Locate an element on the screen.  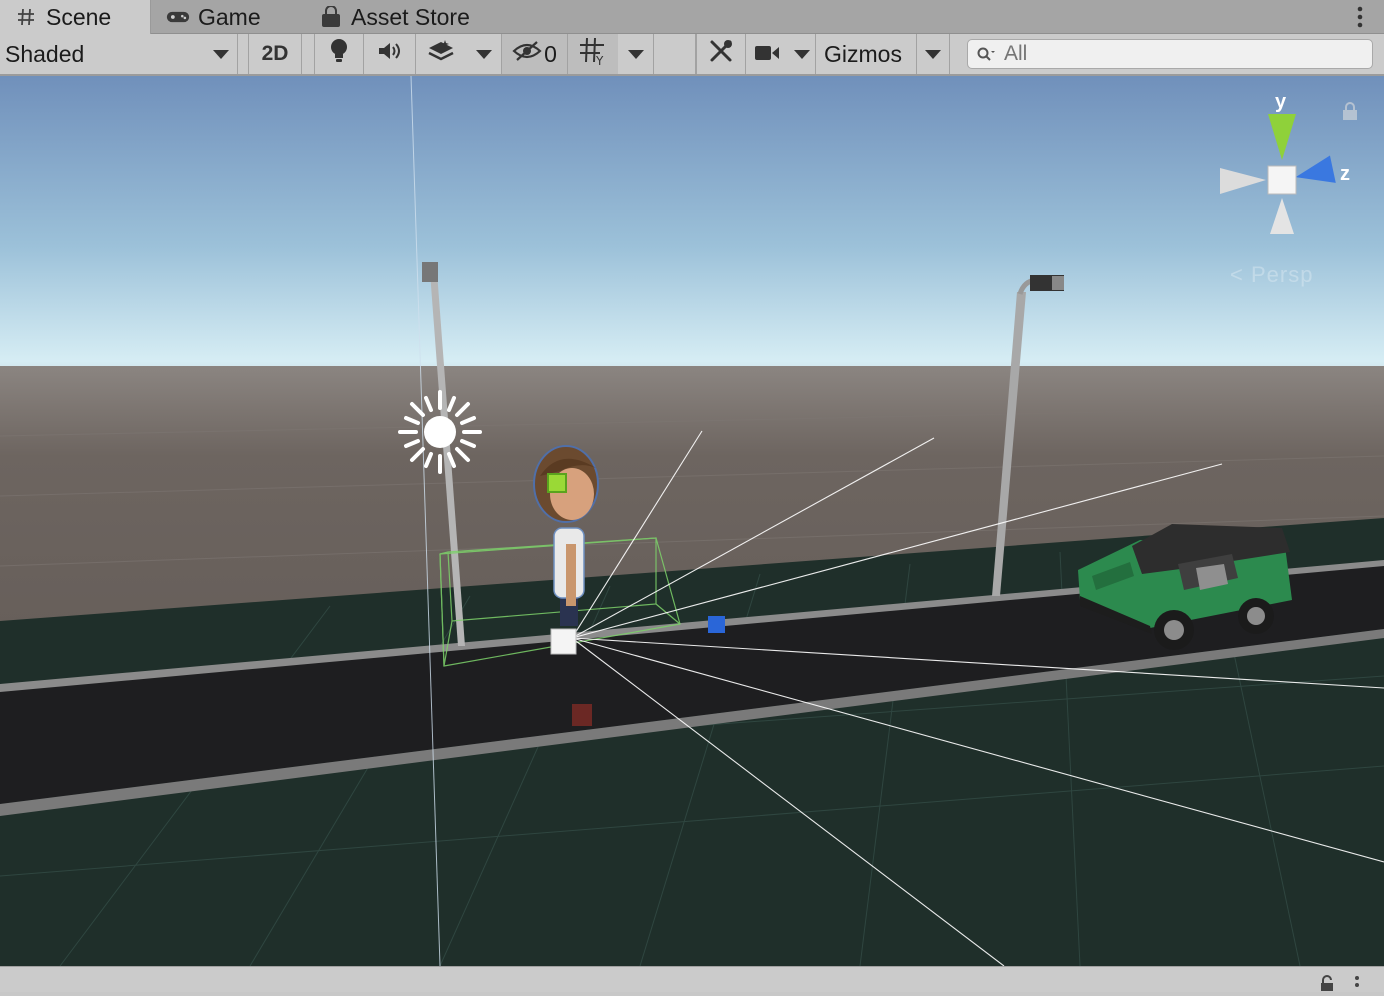
projection-toggle: < Persp is located at coordinates (1271, 275).